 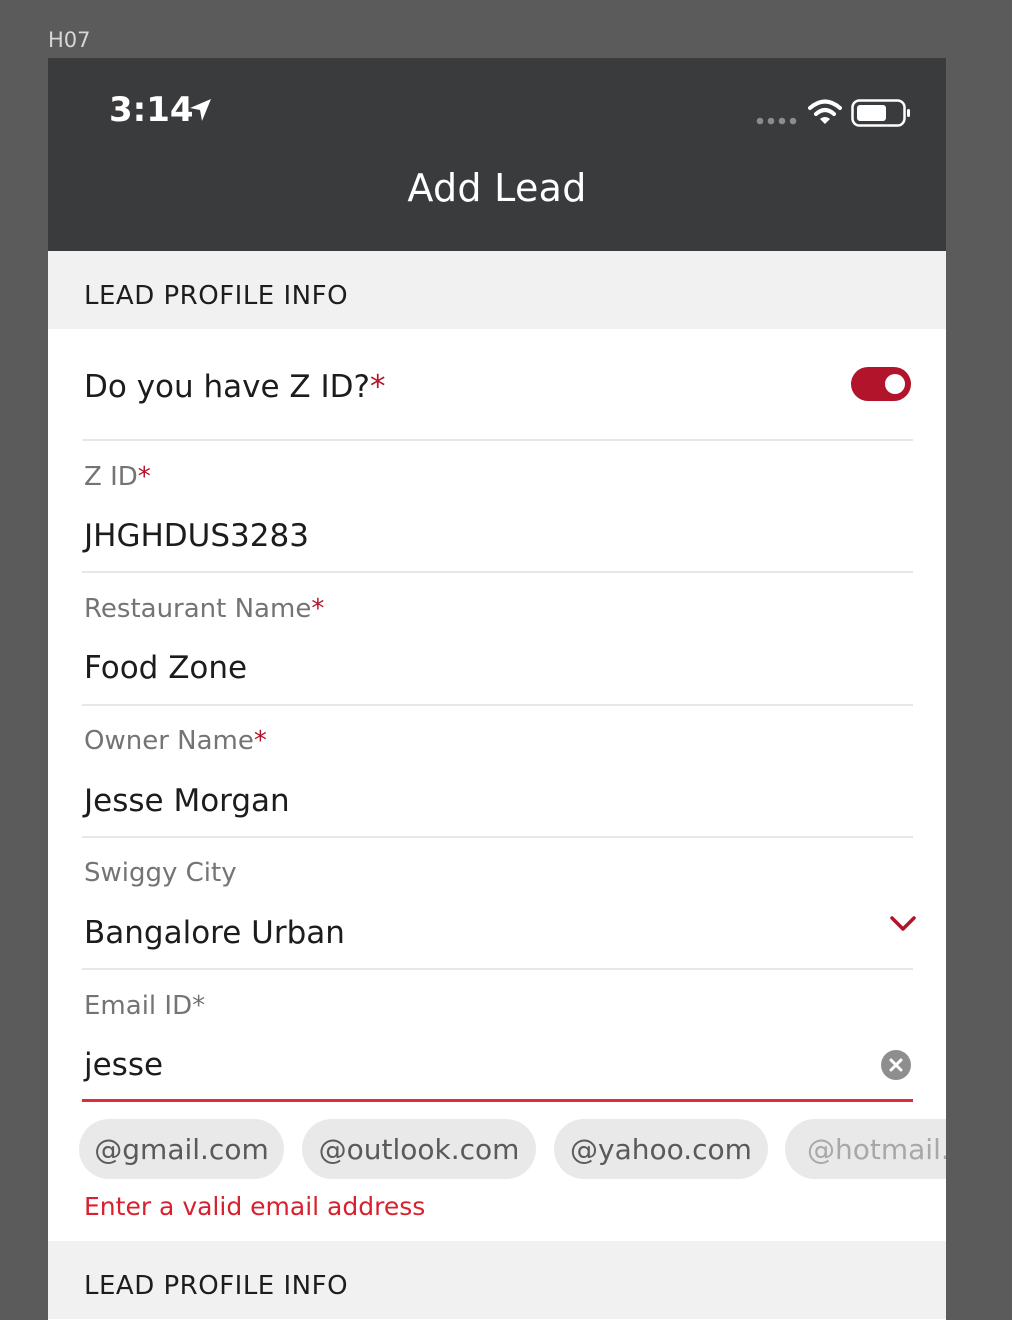 What do you see at coordinates (497, 154) in the screenshot?
I see `navigation-bar: 3:14 Add Lead` at bounding box center [497, 154].